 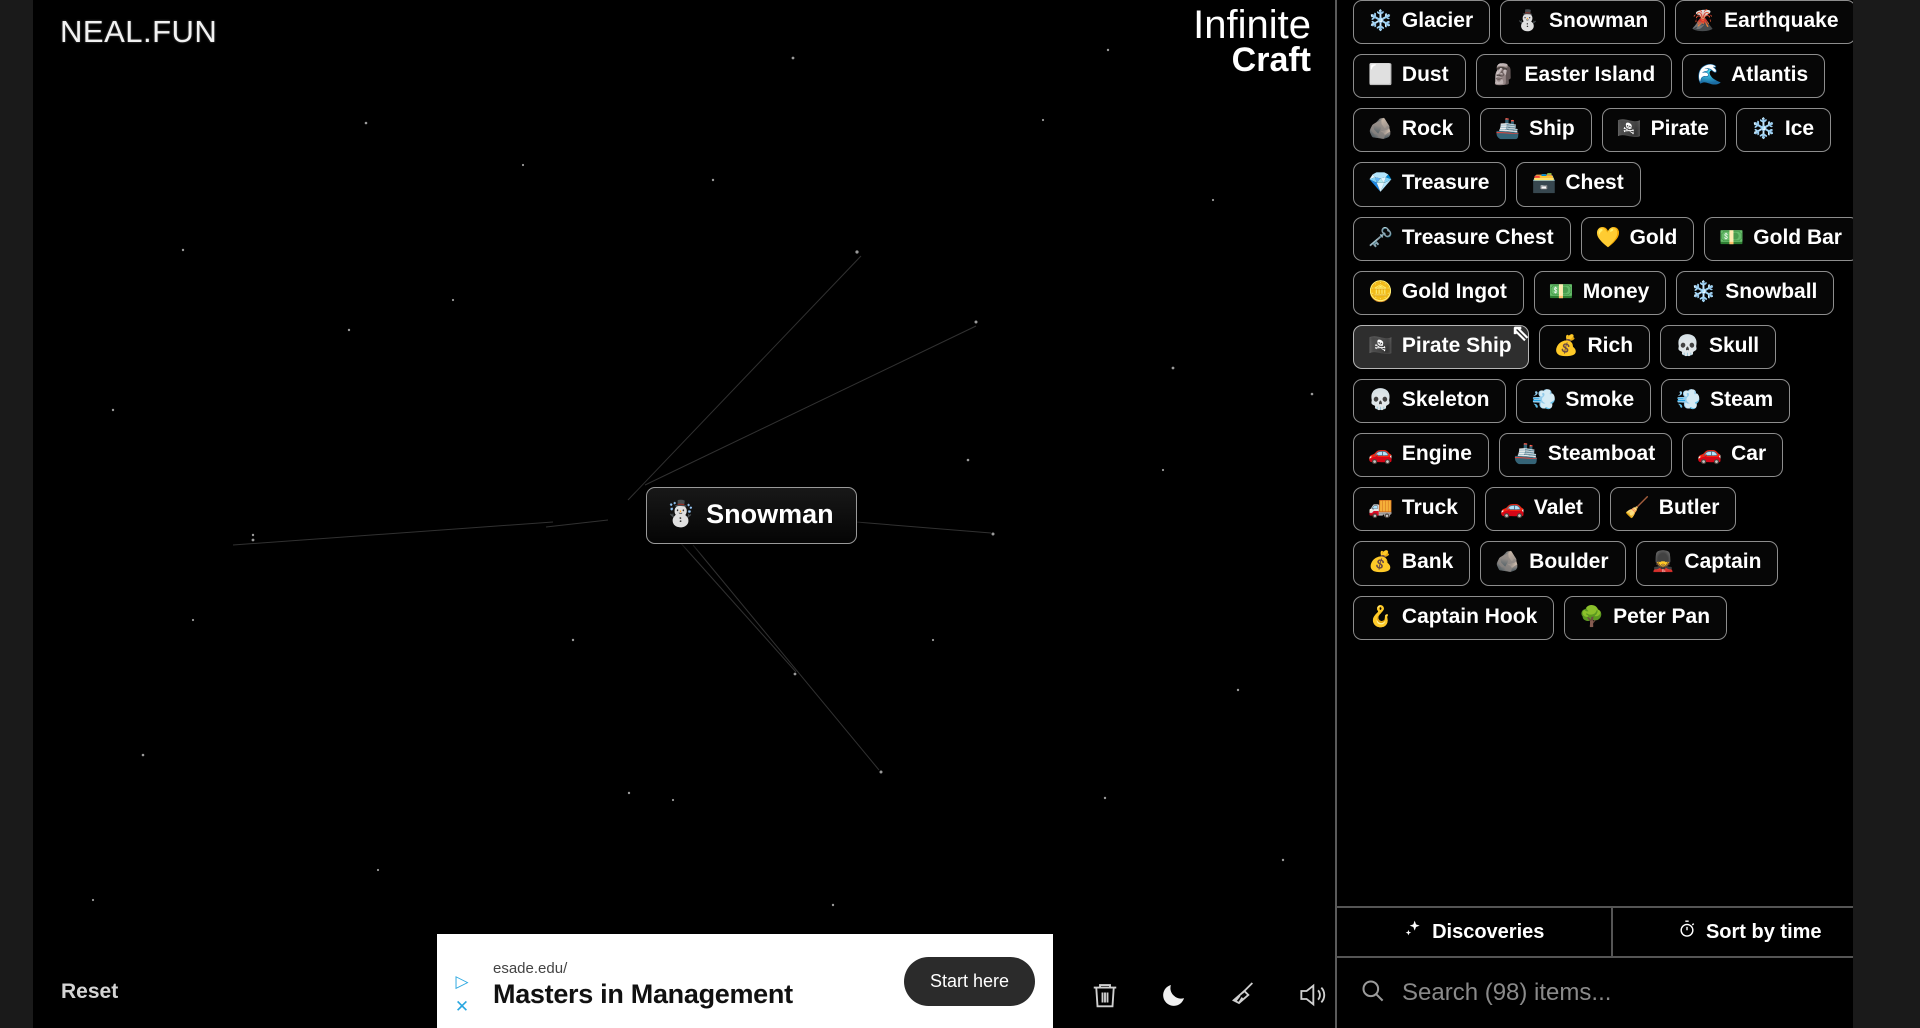 What do you see at coordinates (643, 994) in the screenshot?
I see `ad-title: Masters in Management` at bounding box center [643, 994].